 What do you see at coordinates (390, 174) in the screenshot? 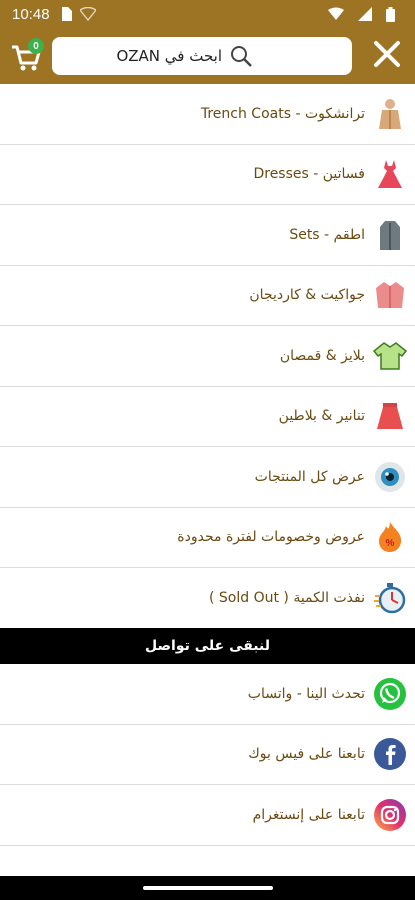
I see `dress-icon` at bounding box center [390, 174].